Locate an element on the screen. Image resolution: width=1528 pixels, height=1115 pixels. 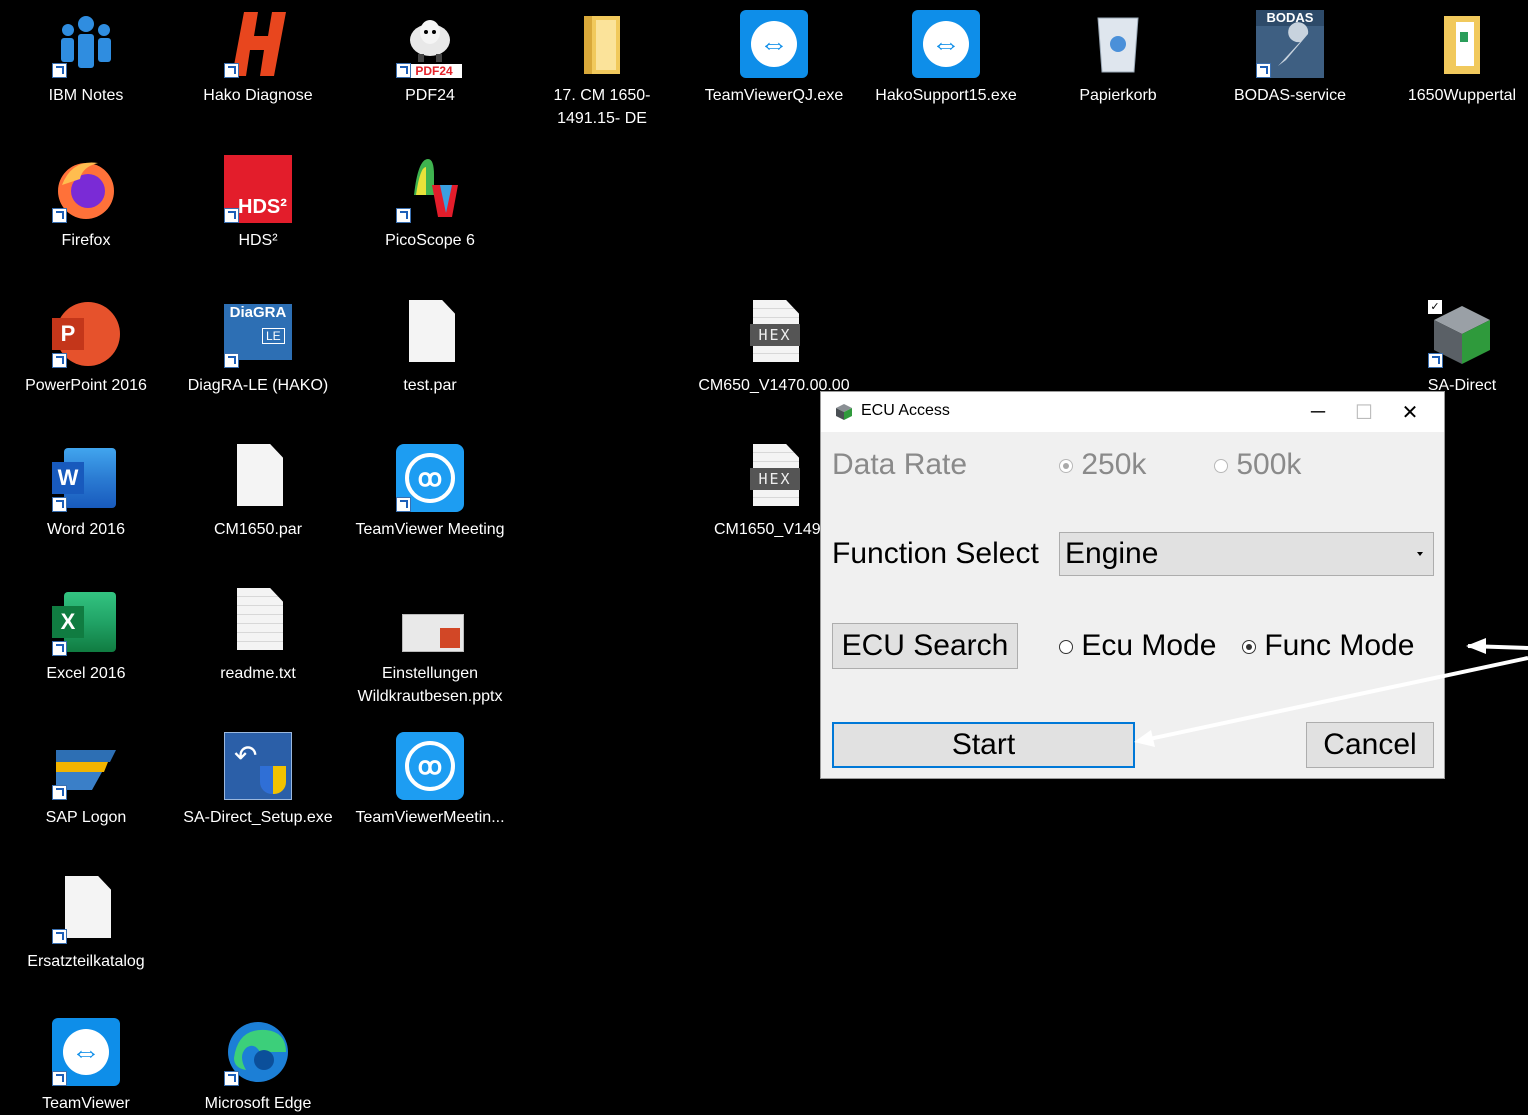
annotation-arrows is located at coordinates (1331, 692).